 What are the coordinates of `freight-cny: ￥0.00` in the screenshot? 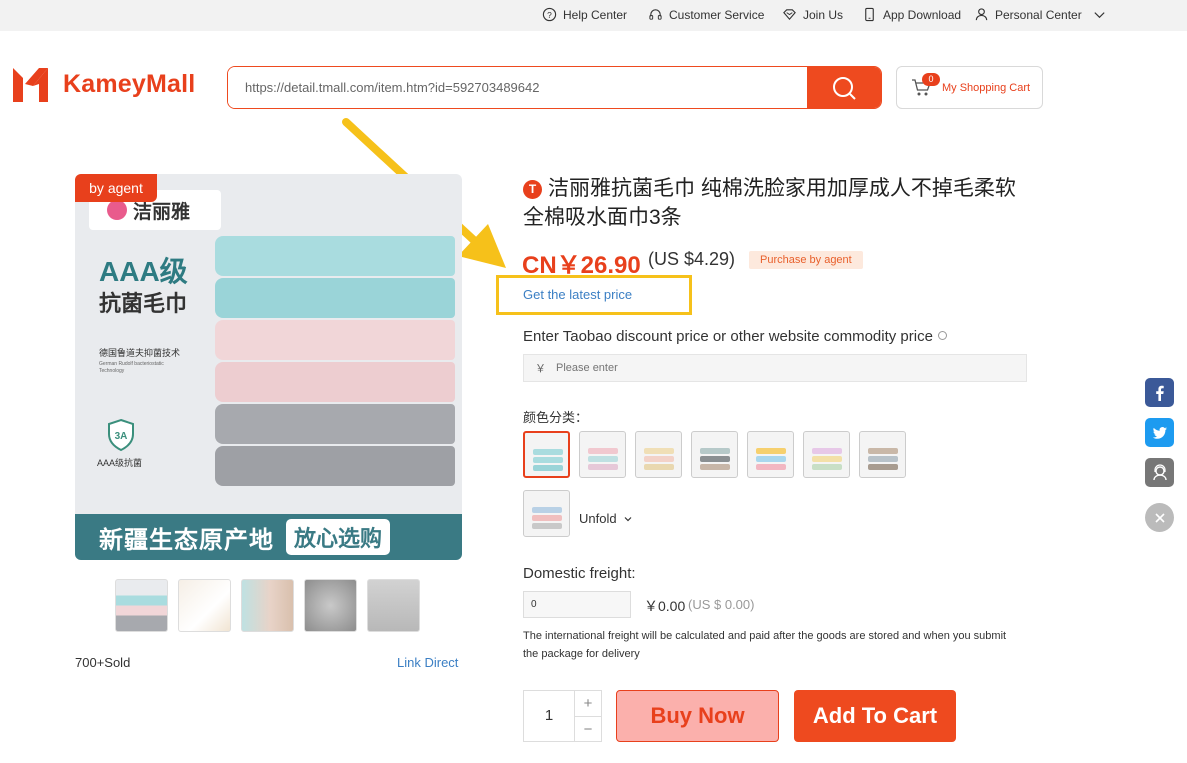 It's located at (665, 606).